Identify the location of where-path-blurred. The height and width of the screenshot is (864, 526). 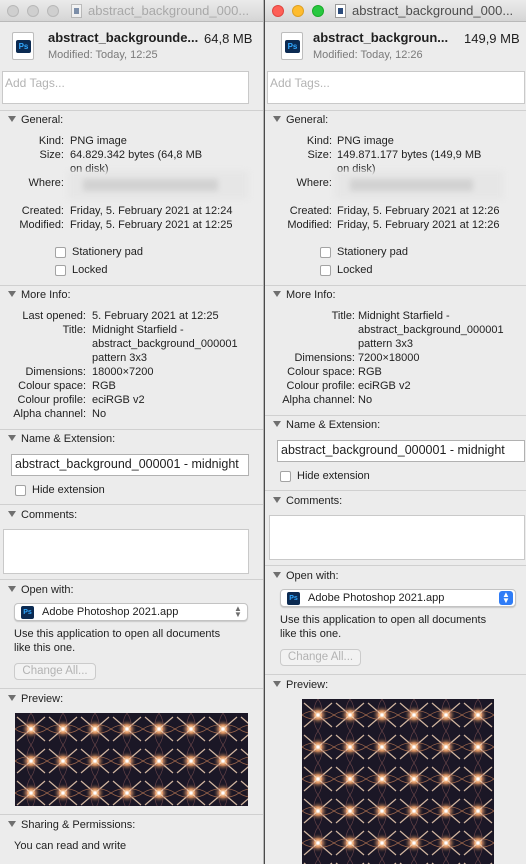
(158, 185).